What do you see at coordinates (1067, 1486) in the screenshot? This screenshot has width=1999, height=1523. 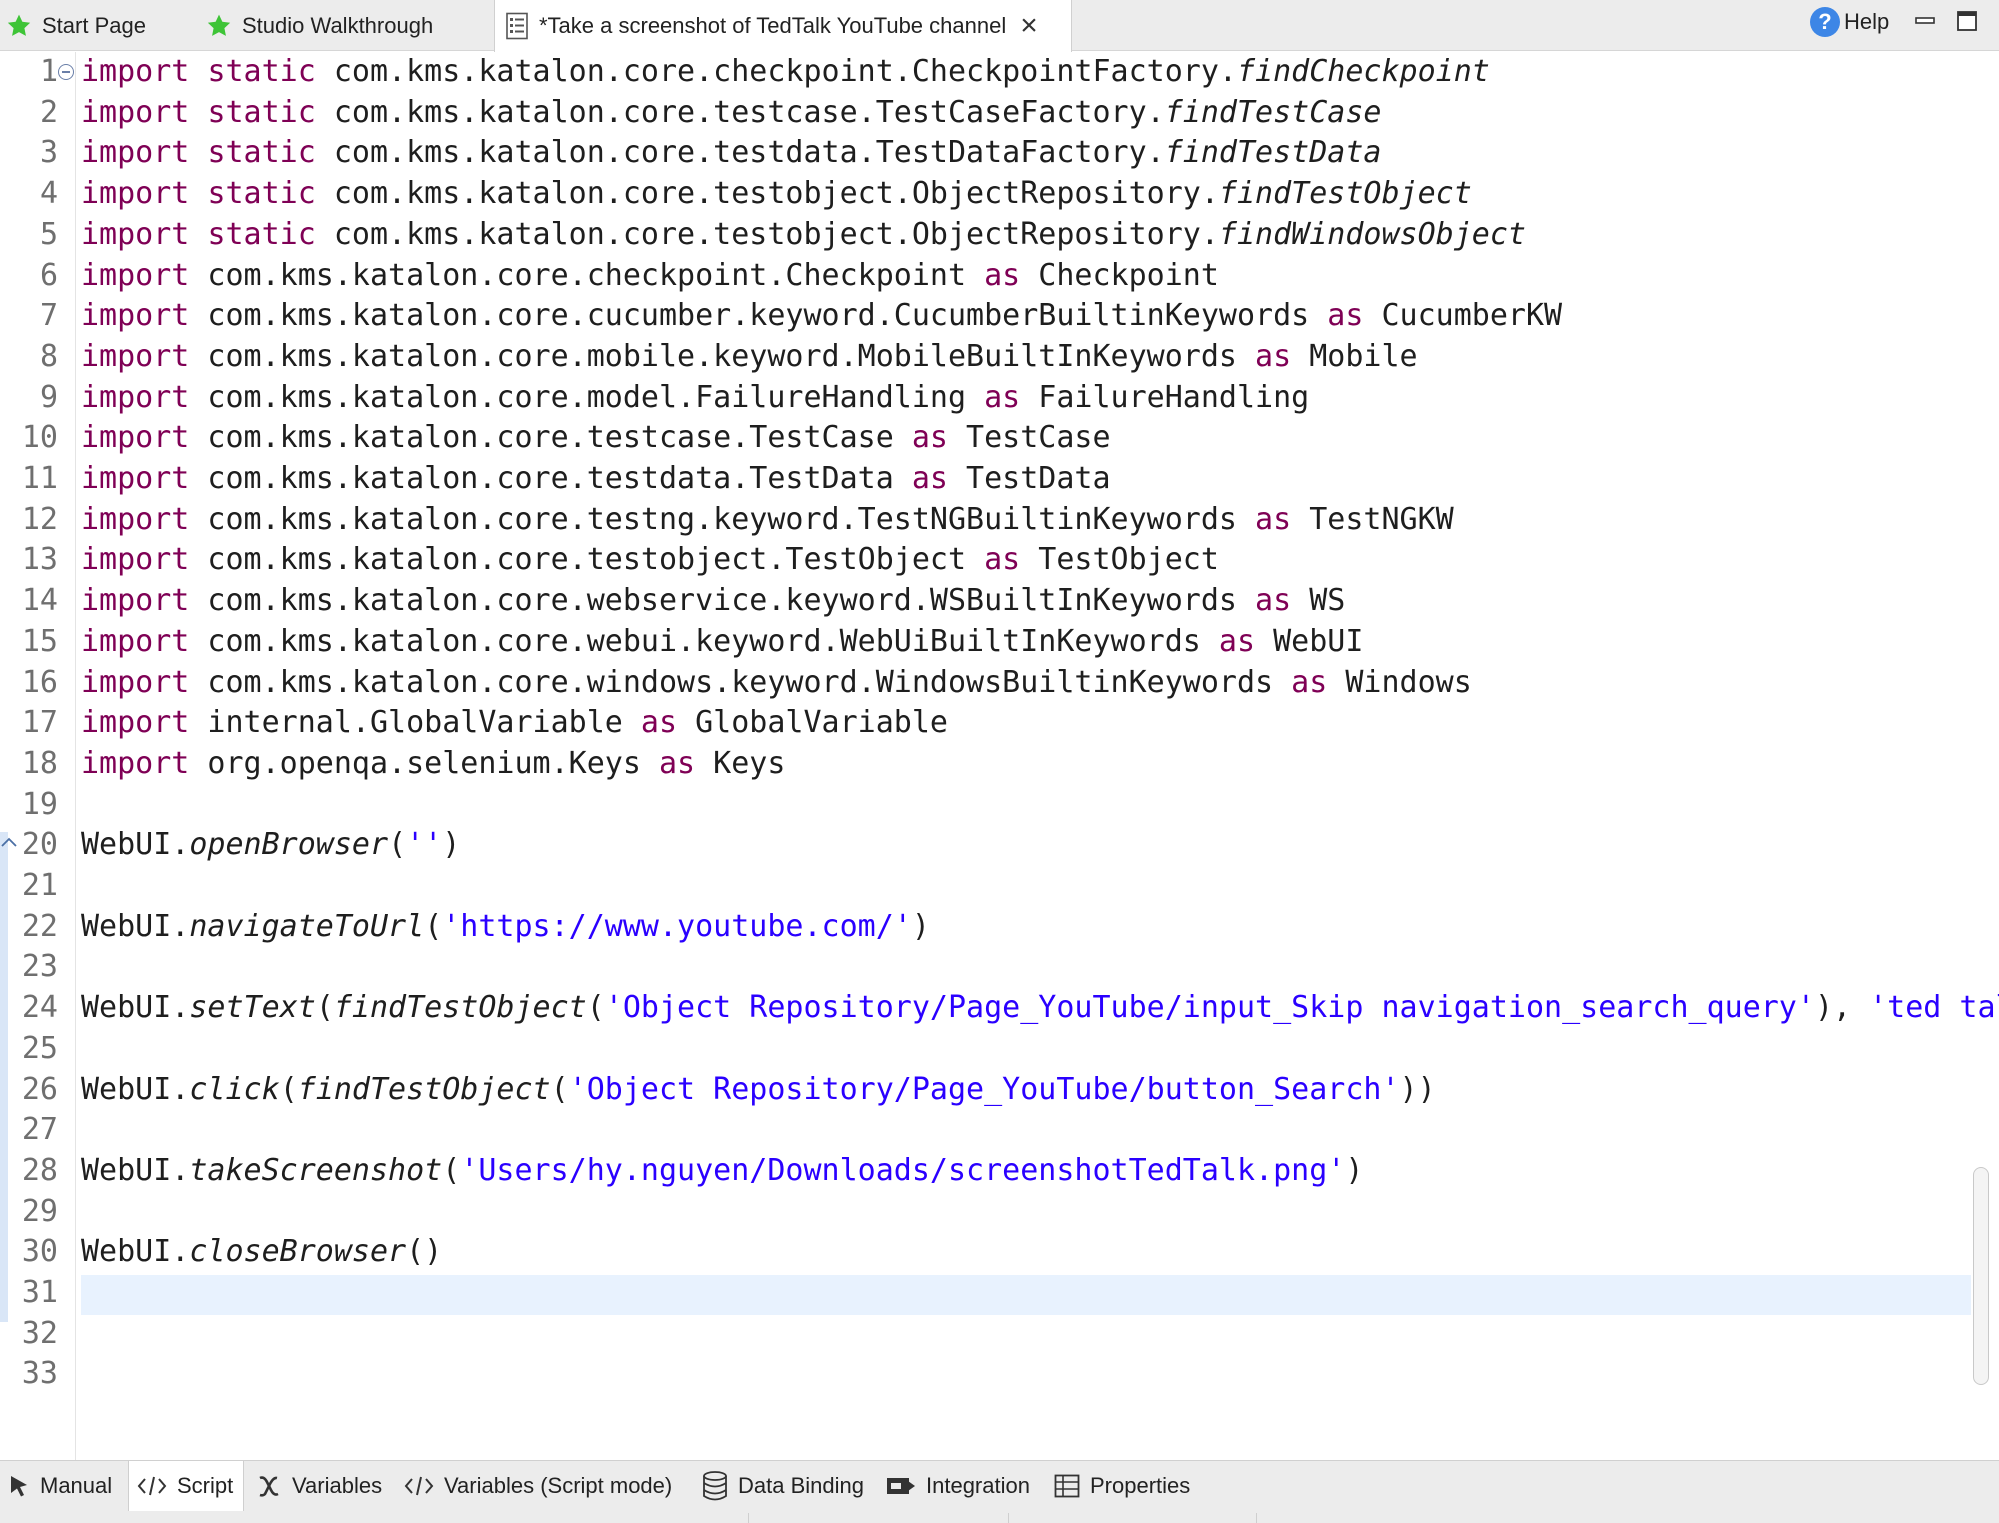 I see `table-icon` at bounding box center [1067, 1486].